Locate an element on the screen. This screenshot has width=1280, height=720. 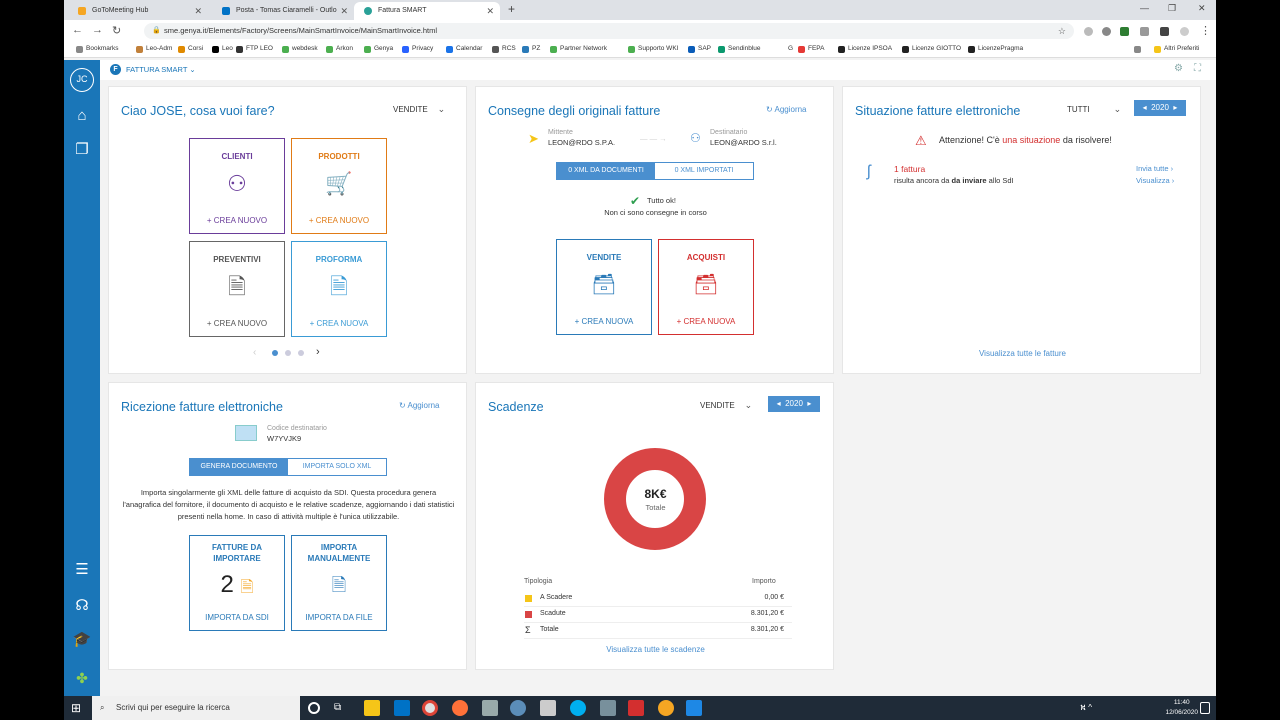
avatar: JC is located at coordinates (82, 80).